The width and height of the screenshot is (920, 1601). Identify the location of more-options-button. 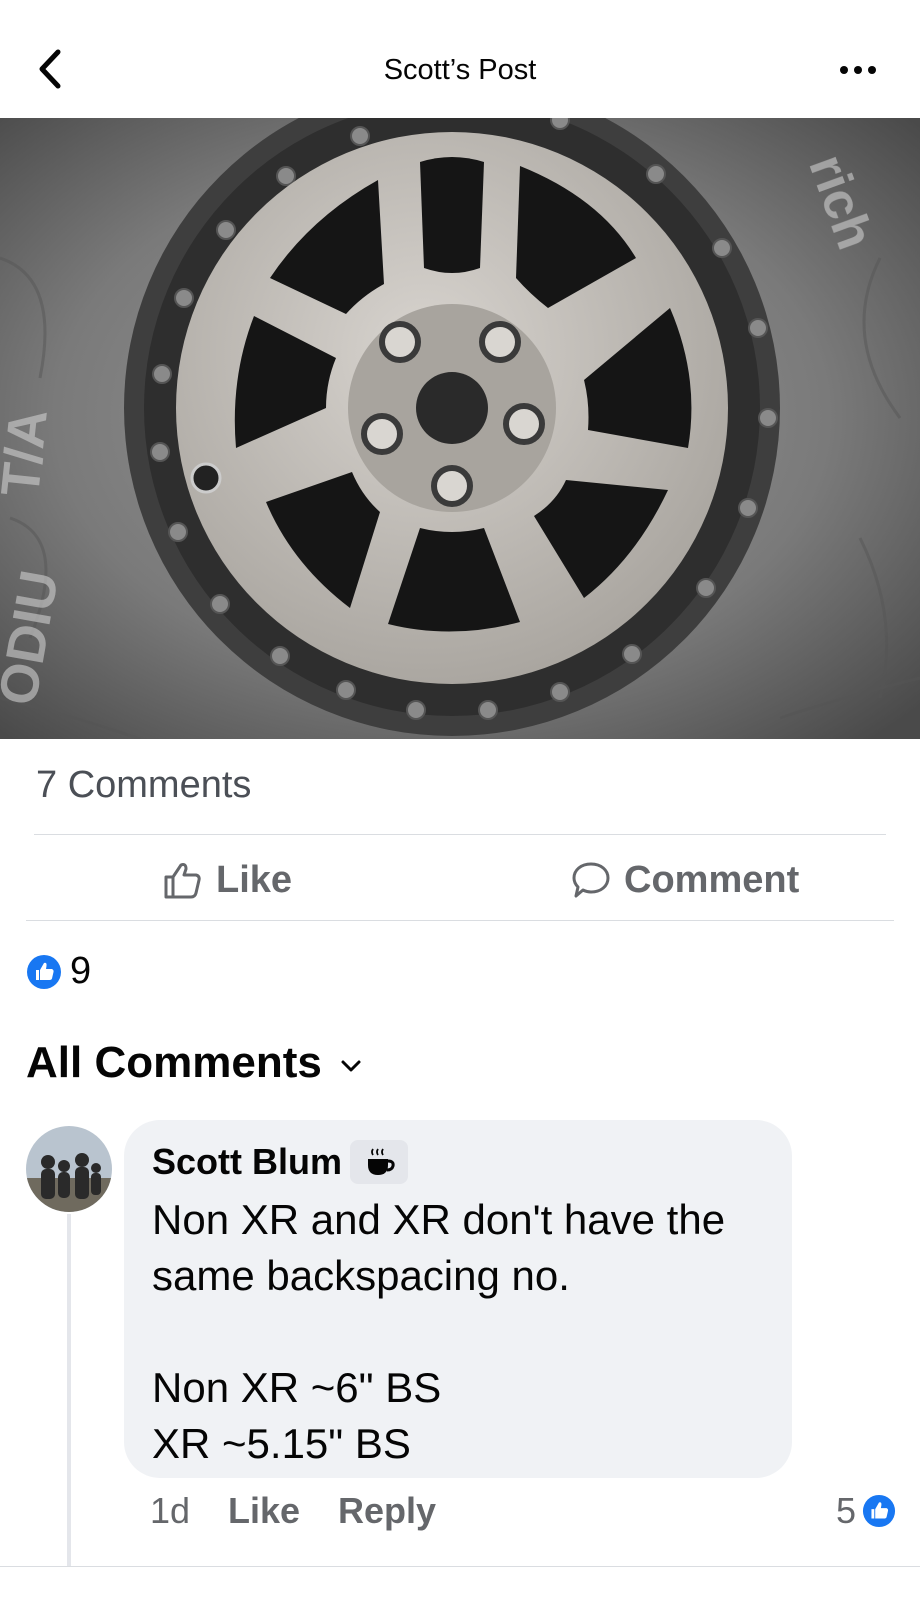
(858, 70).